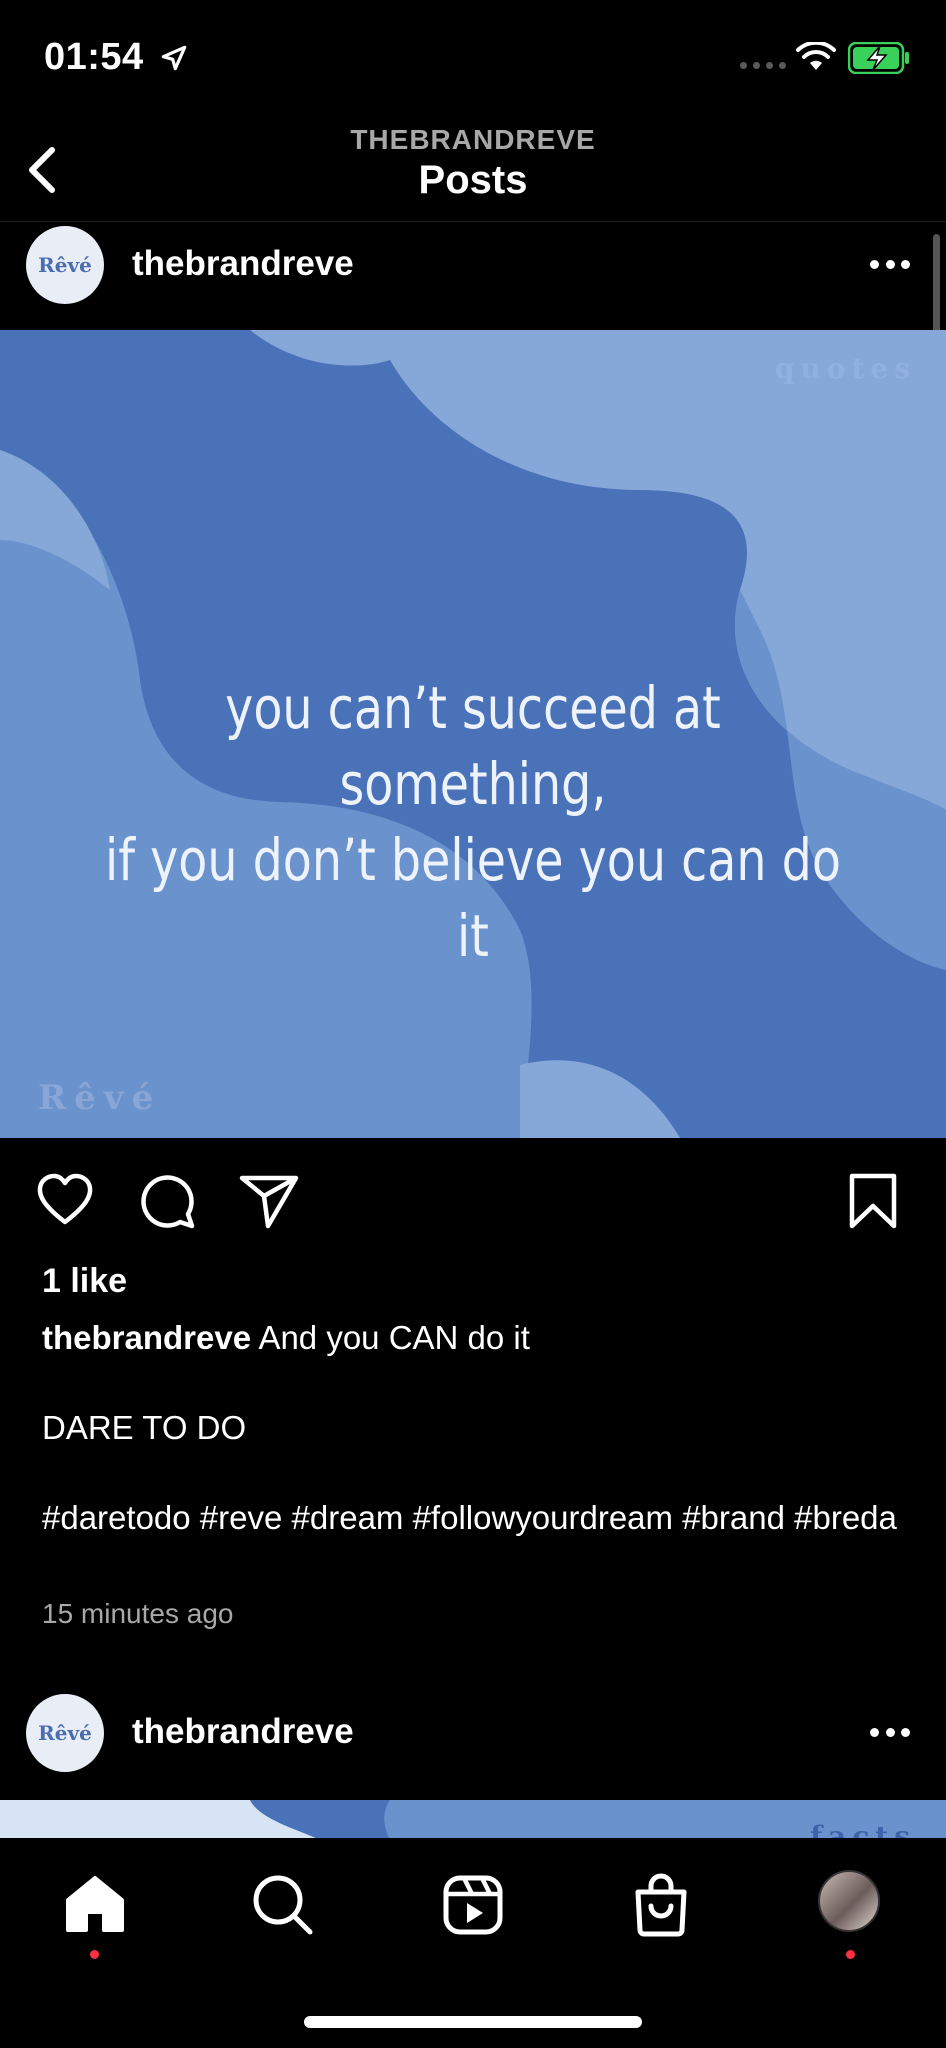 This screenshot has height=2048, width=946. I want to click on heart-icon, so click(65, 1201).